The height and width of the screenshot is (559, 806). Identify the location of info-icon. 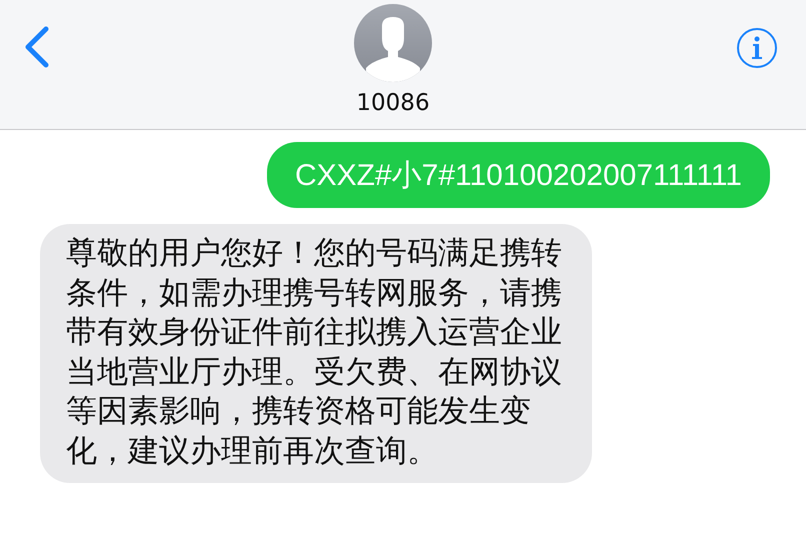
(757, 48).